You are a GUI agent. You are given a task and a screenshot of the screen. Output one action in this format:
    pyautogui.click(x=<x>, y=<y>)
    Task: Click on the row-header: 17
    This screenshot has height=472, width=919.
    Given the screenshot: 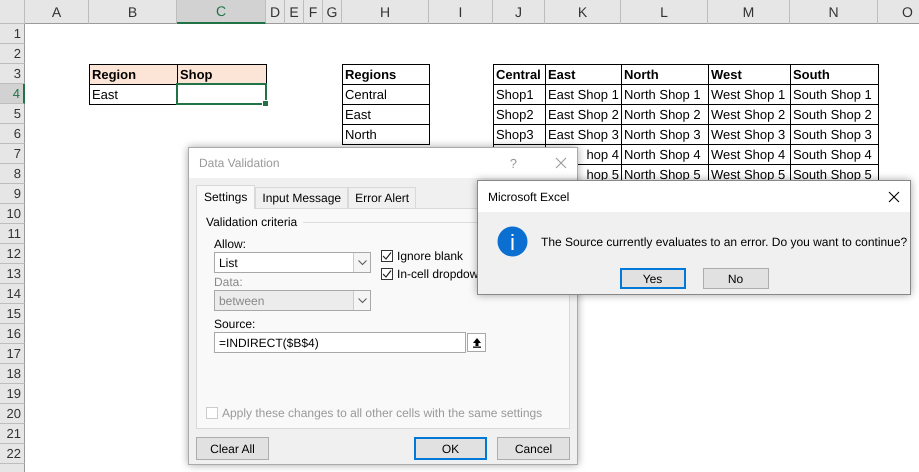 What is the action you would take?
    pyautogui.click(x=12, y=354)
    